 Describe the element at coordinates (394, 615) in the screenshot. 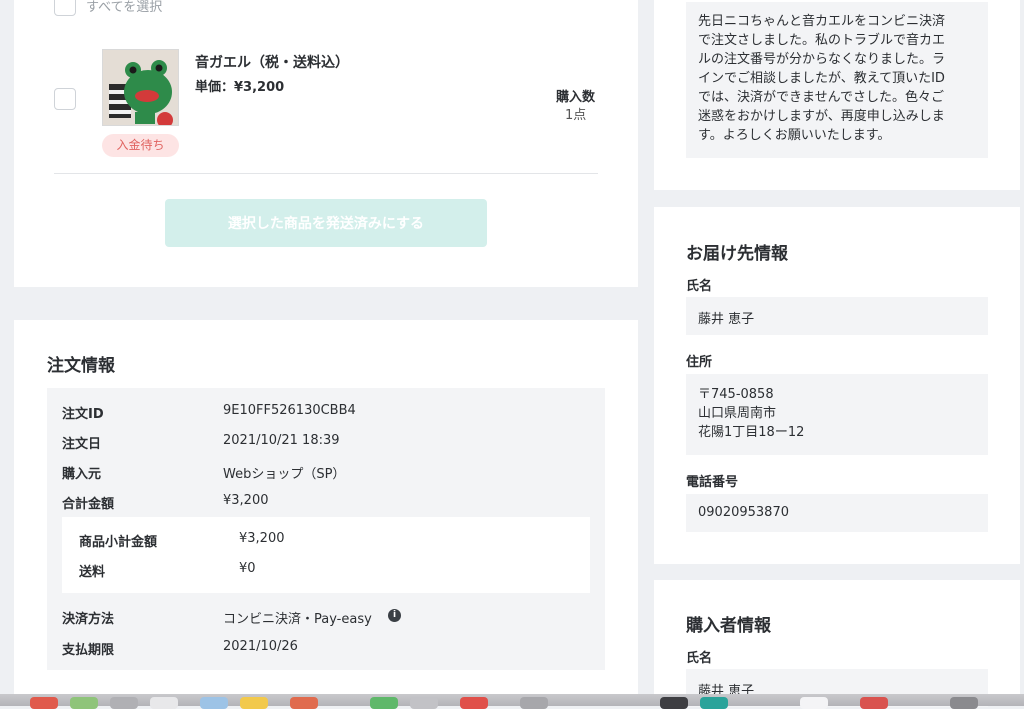

I see `info-icon: i` at that location.